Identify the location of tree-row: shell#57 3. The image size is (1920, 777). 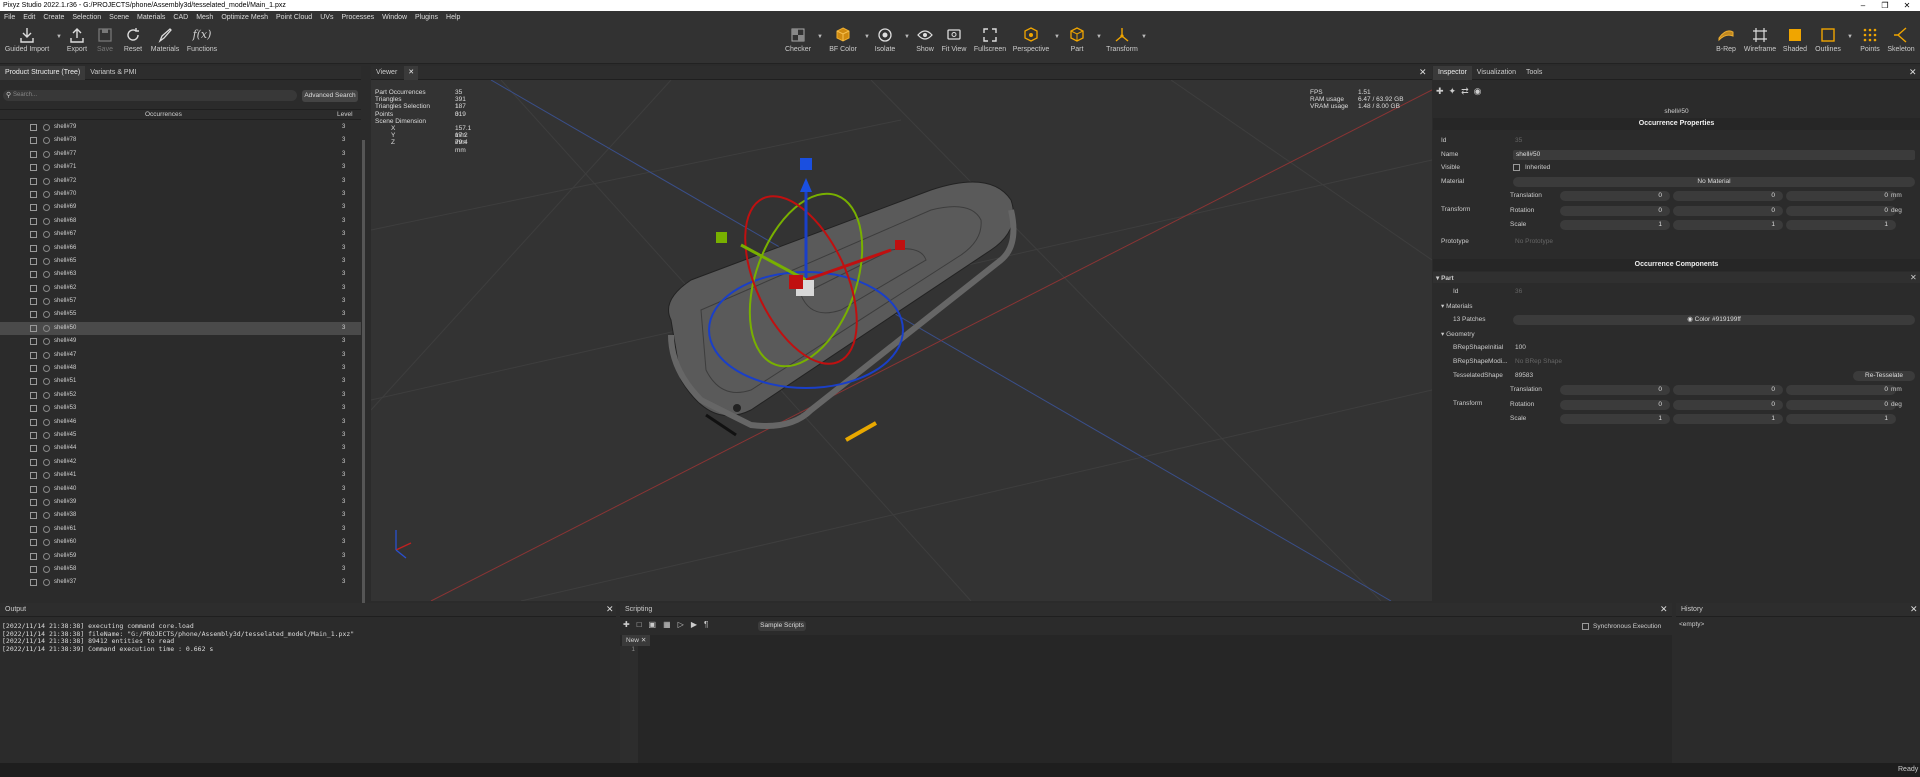
(180, 301).